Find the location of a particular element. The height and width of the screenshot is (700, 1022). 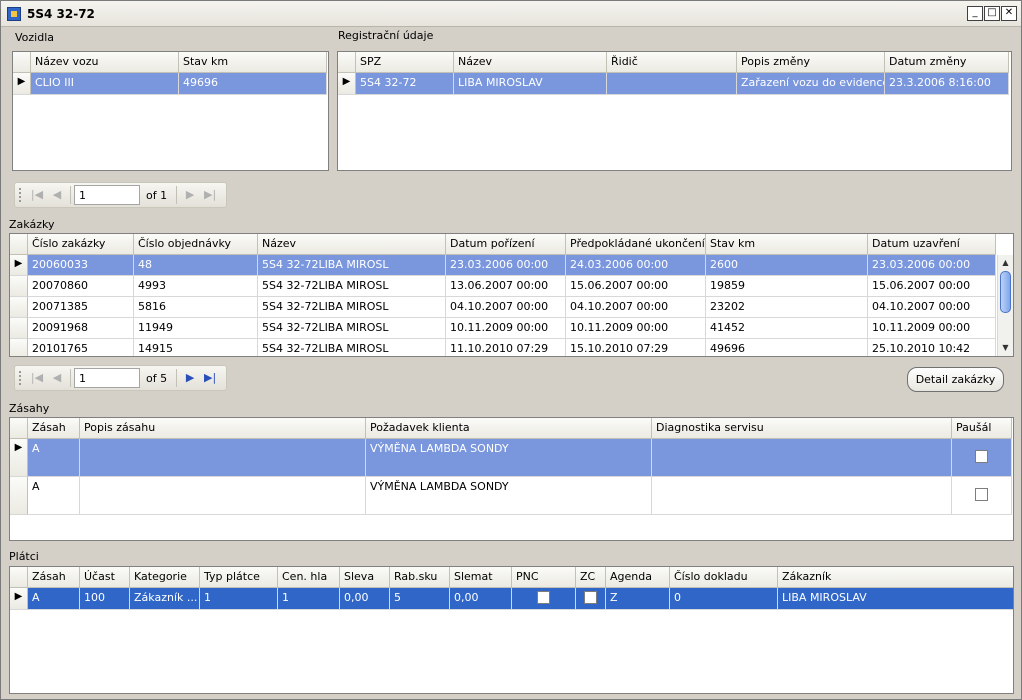

column-header: Zákazník is located at coordinates (895, 577).